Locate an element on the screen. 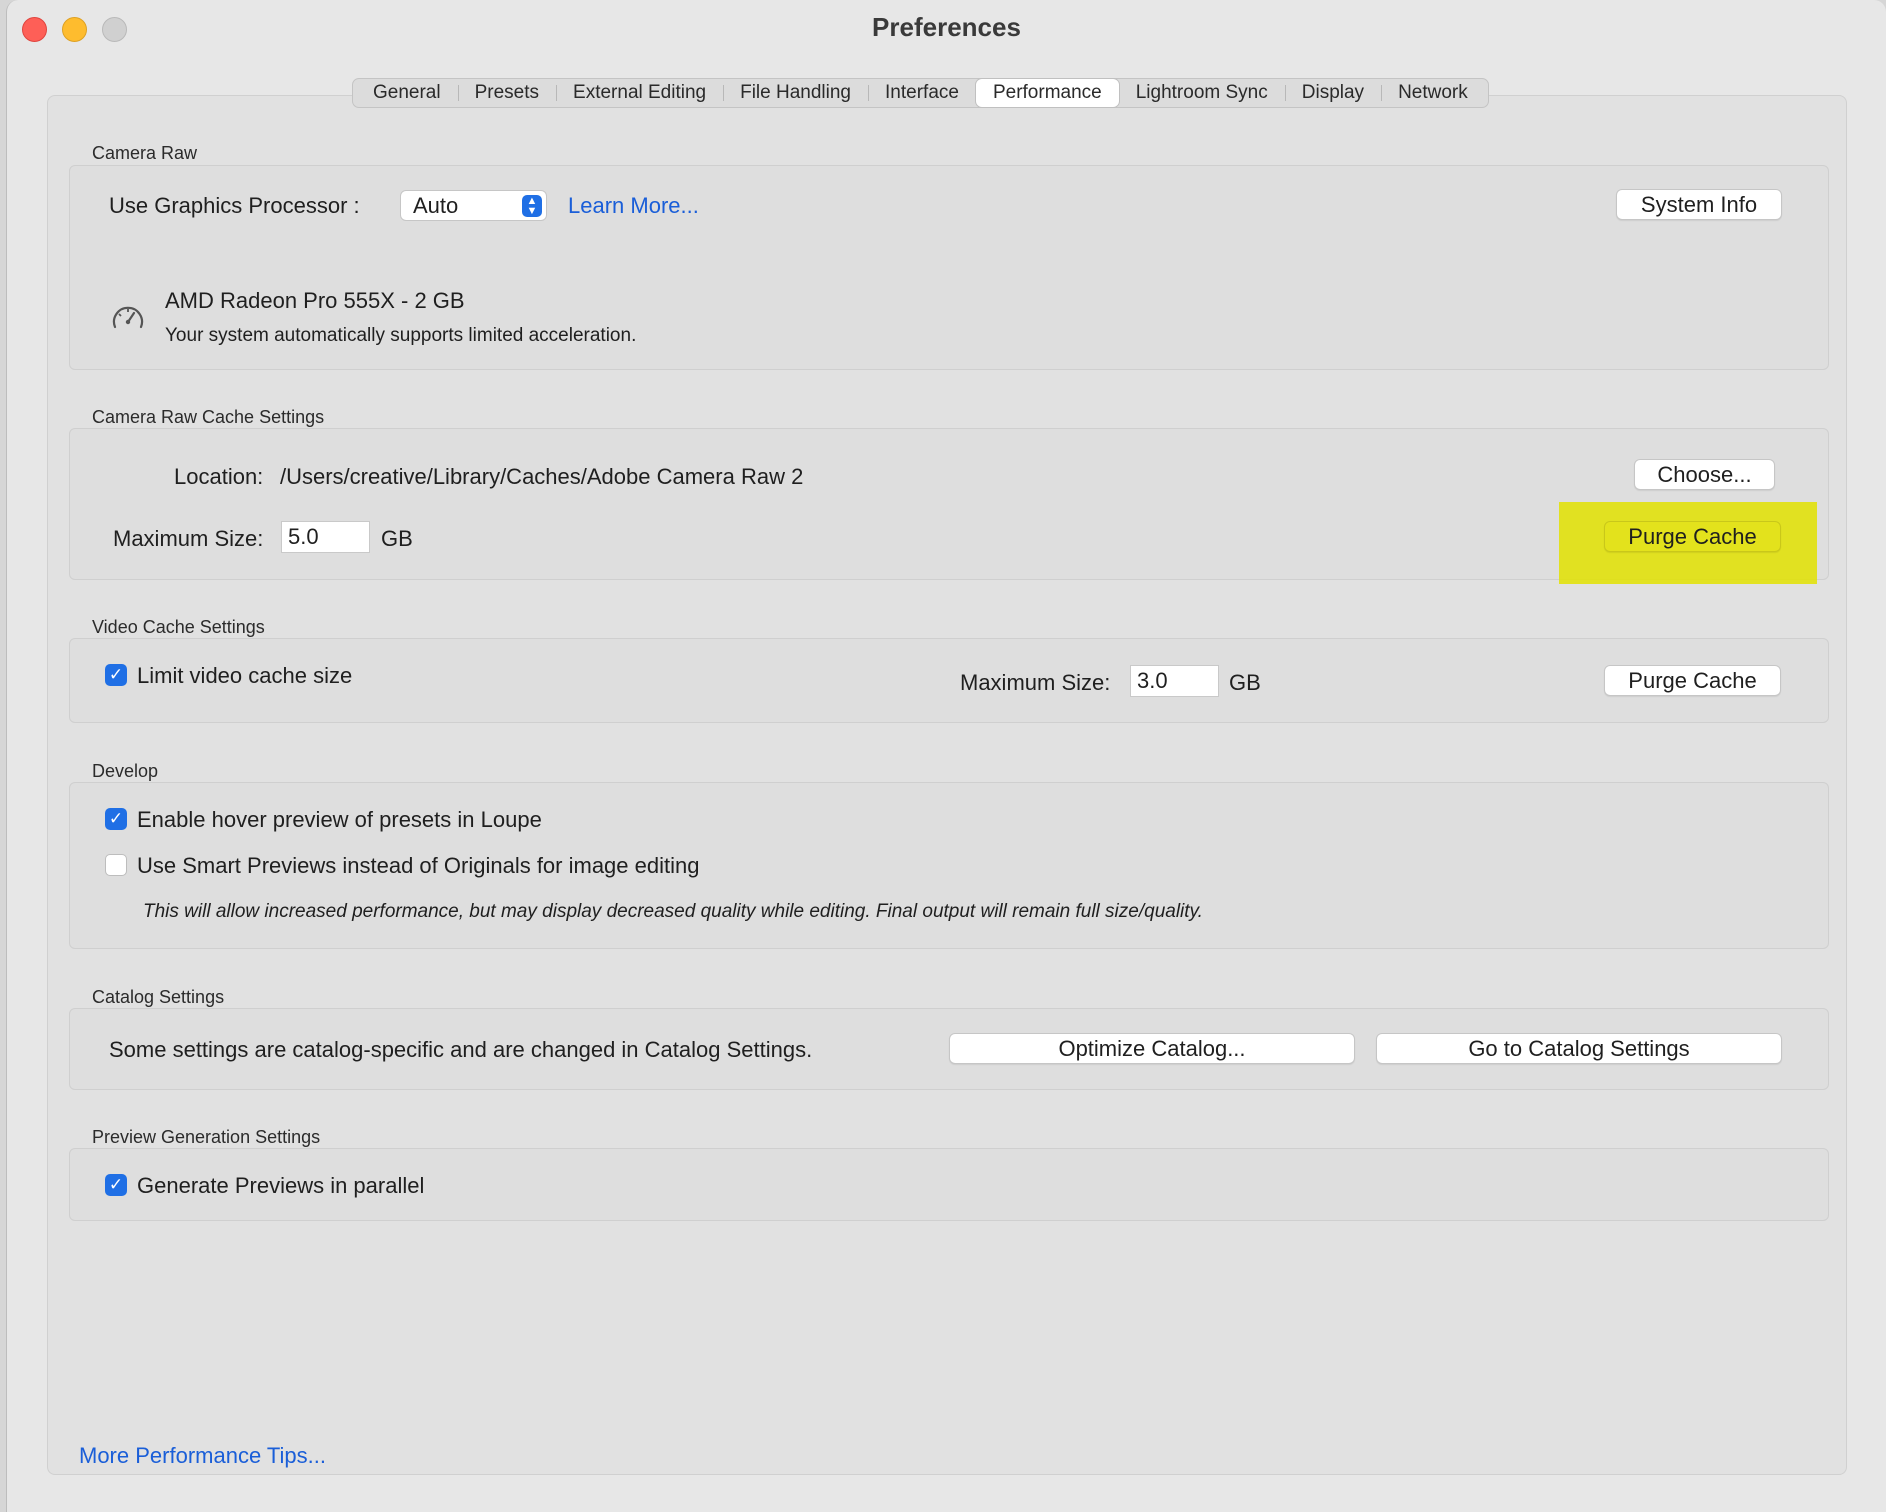 This screenshot has height=1512, width=1886. title-bar: Preferences is located at coordinates (946, 30).